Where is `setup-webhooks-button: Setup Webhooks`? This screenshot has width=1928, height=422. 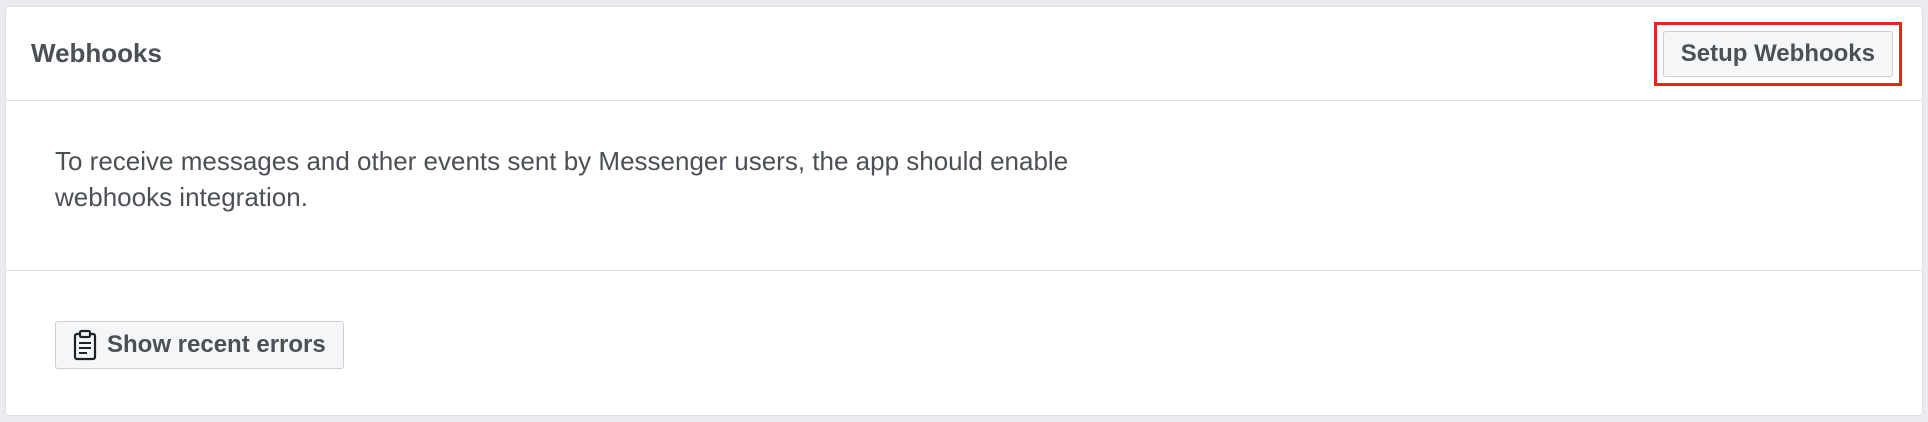 setup-webhooks-button: Setup Webhooks is located at coordinates (1777, 53).